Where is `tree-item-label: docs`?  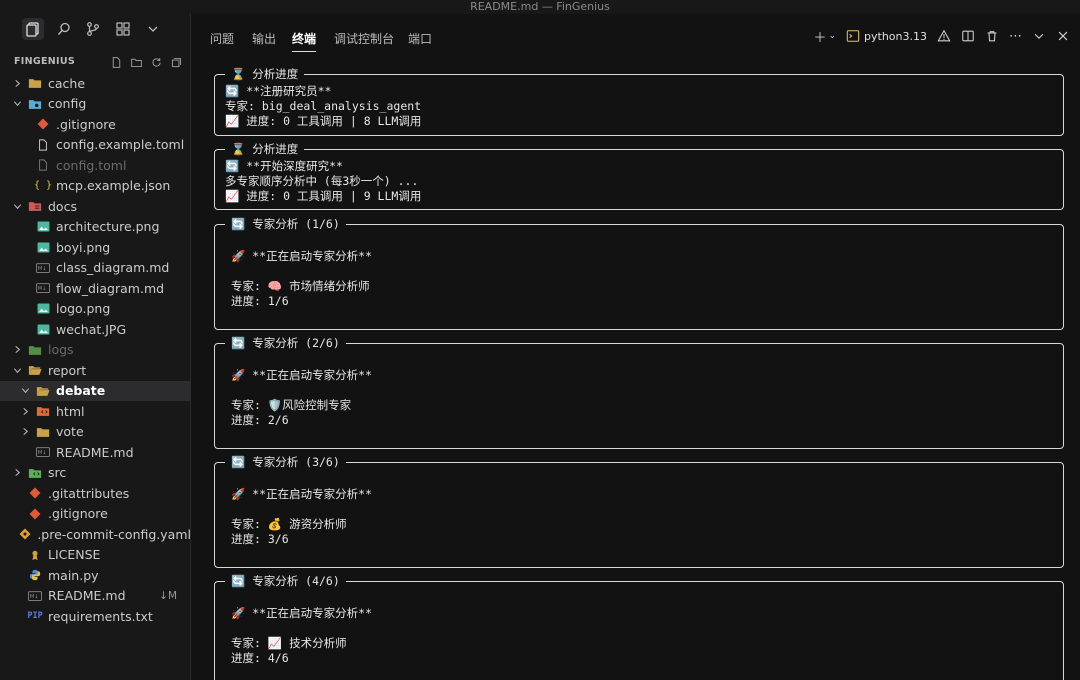
tree-item-label: docs is located at coordinates (62, 206).